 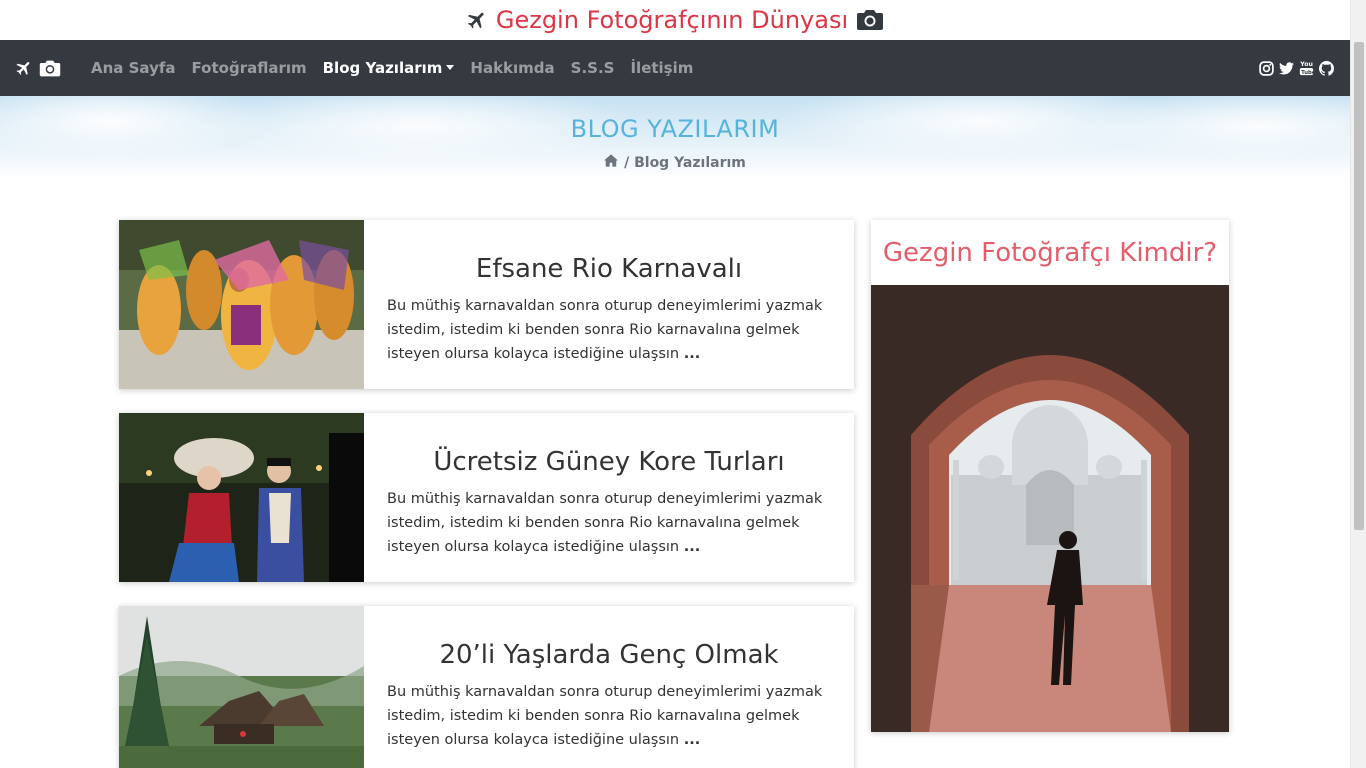 I want to click on youtube-icon: You Tube, so click(x=1306, y=68).